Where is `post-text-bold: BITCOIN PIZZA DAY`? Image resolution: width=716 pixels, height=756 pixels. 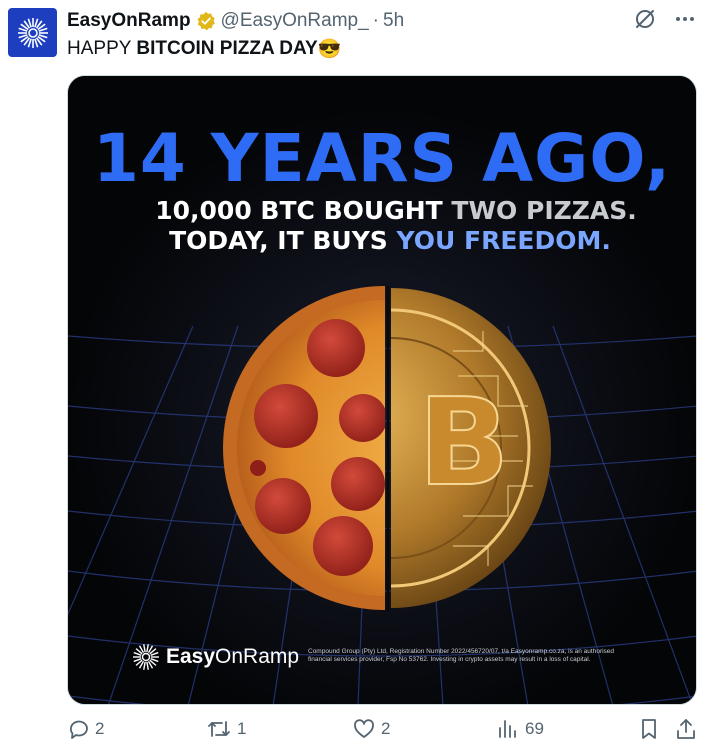
post-text-bold: BITCOIN PIZZA DAY is located at coordinates (227, 48).